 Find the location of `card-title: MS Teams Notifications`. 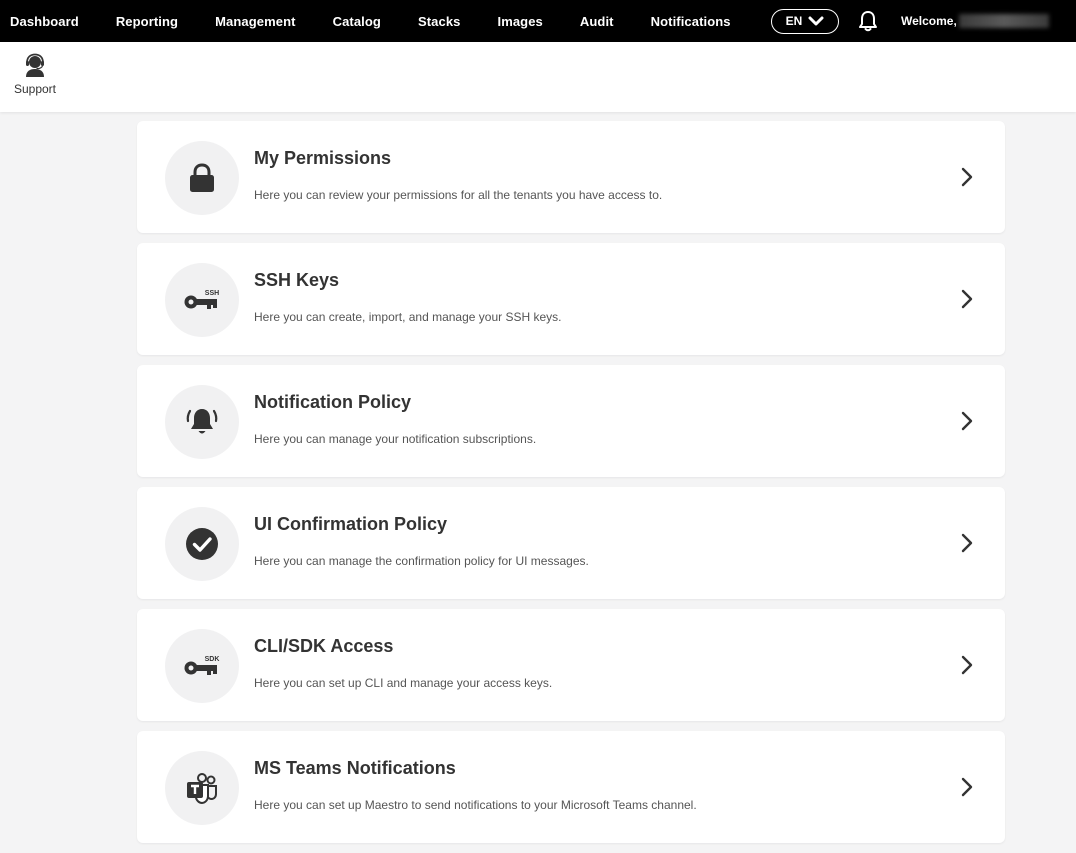

card-title: MS Teams Notifications is located at coordinates (355, 768).